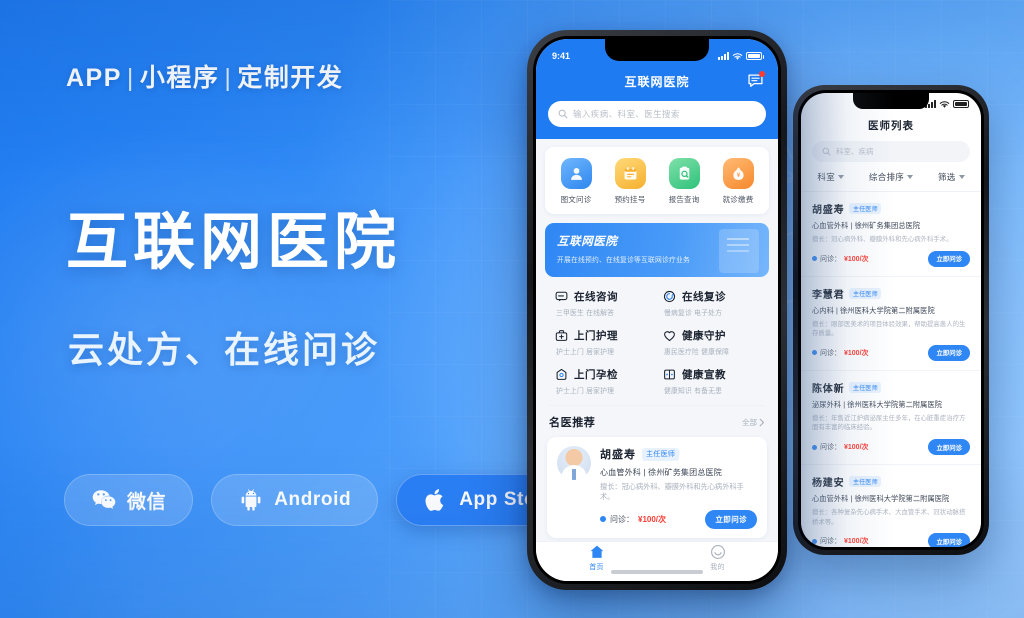 Image resolution: width=1024 pixels, height=618 pixels. I want to click on nav-bar: 互联网医院, so click(657, 81).